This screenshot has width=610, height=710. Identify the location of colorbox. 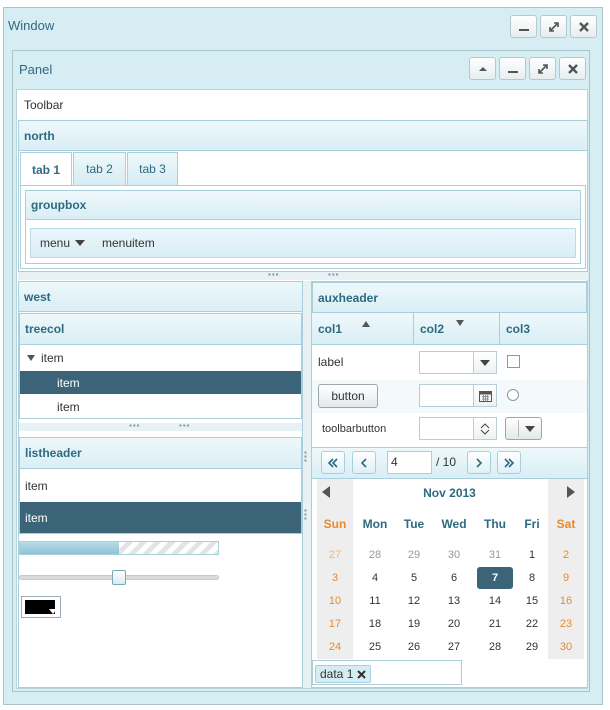
(41, 607).